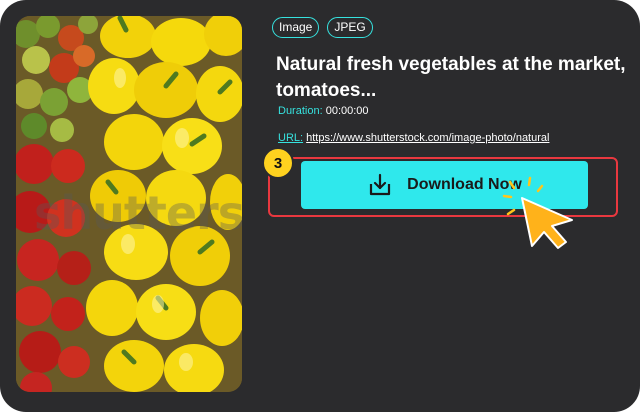  What do you see at coordinates (291, 138) in the screenshot?
I see `url-label: URL:` at bounding box center [291, 138].